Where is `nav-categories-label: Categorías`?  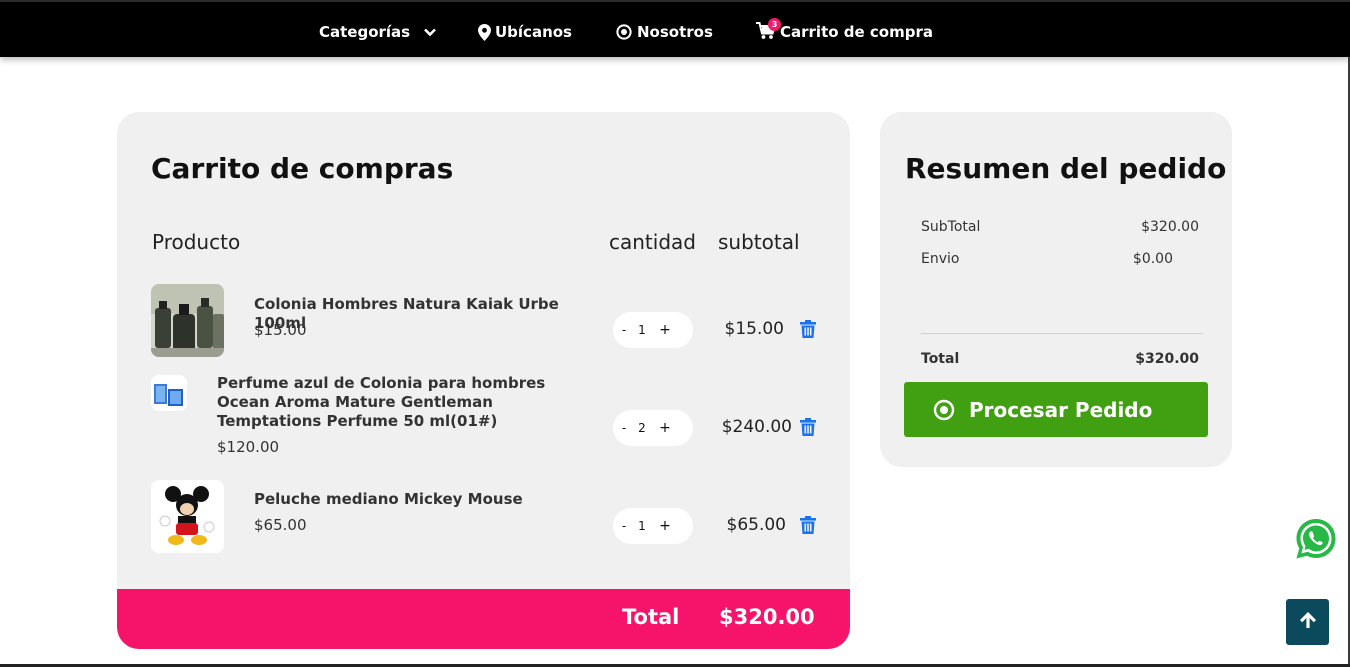
nav-categories-label: Categorías is located at coordinates (365, 32).